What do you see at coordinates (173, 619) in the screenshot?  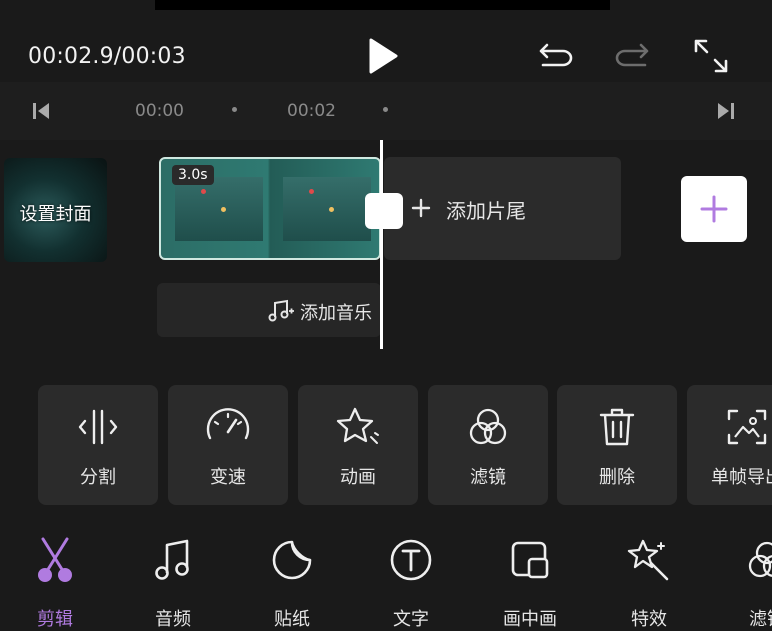 I see `nav-audio-label: 音频` at bounding box center [173, 619].